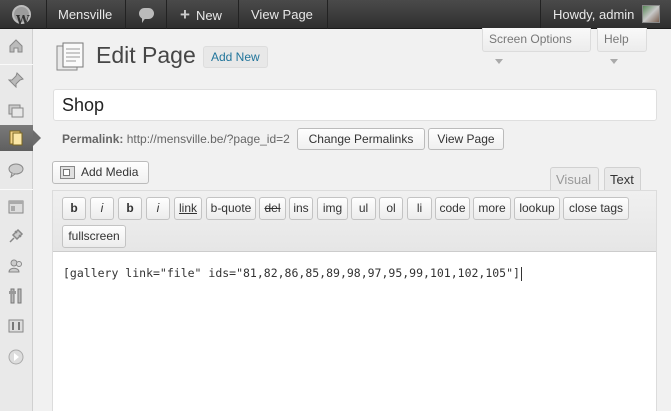  Describe the element at coordinates (391, 208) in the screenshot. I see `qt-ol-button: ol` at that location.